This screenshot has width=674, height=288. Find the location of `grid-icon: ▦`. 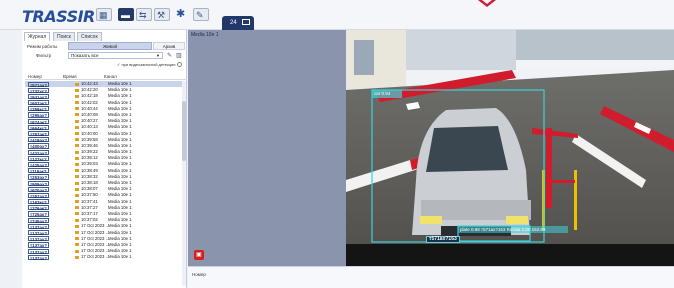

grid-icon: ▦ is located at coordinates (104, 14).